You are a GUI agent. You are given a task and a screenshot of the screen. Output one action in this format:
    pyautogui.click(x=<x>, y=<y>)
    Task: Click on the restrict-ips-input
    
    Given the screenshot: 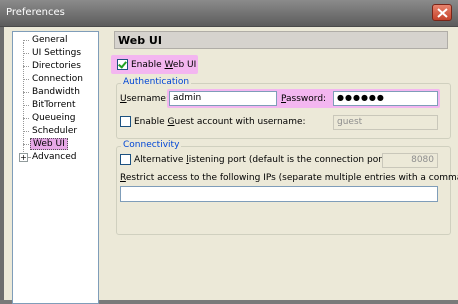 What is the action you would take?
    pyautogui.click(x=279, y=194)
    